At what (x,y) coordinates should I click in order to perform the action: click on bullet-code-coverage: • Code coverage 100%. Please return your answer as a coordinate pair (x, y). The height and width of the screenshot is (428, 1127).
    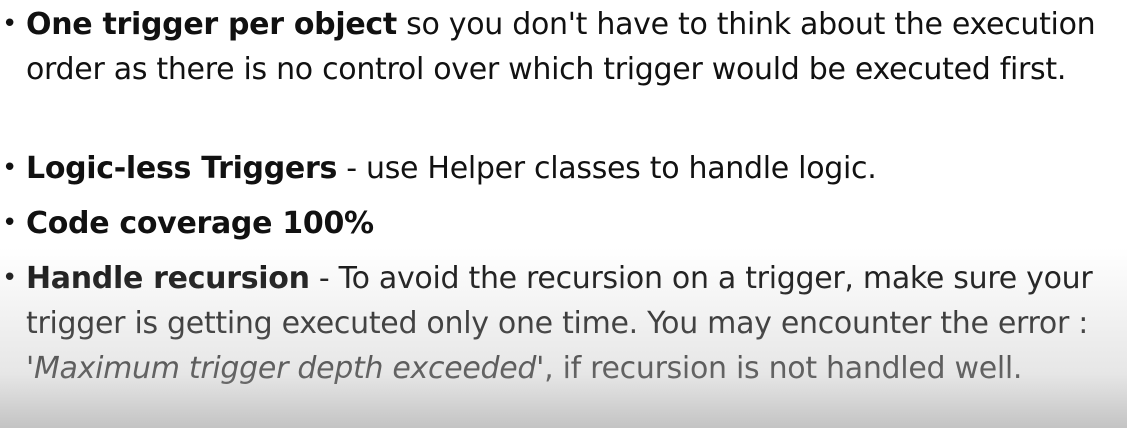
    Looking at the image, I should click on (560, 223).